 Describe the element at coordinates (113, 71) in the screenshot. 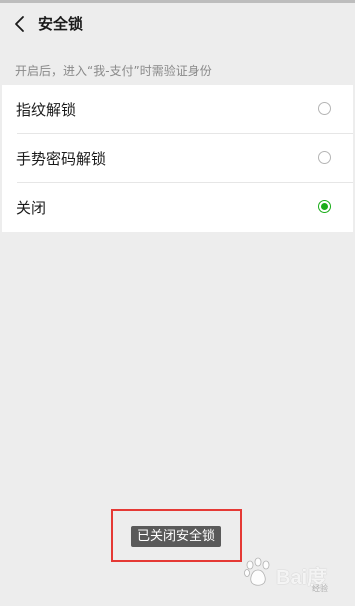

I see `section-hint: 开启后，进入“我-支付”时需验证身份` at that location.